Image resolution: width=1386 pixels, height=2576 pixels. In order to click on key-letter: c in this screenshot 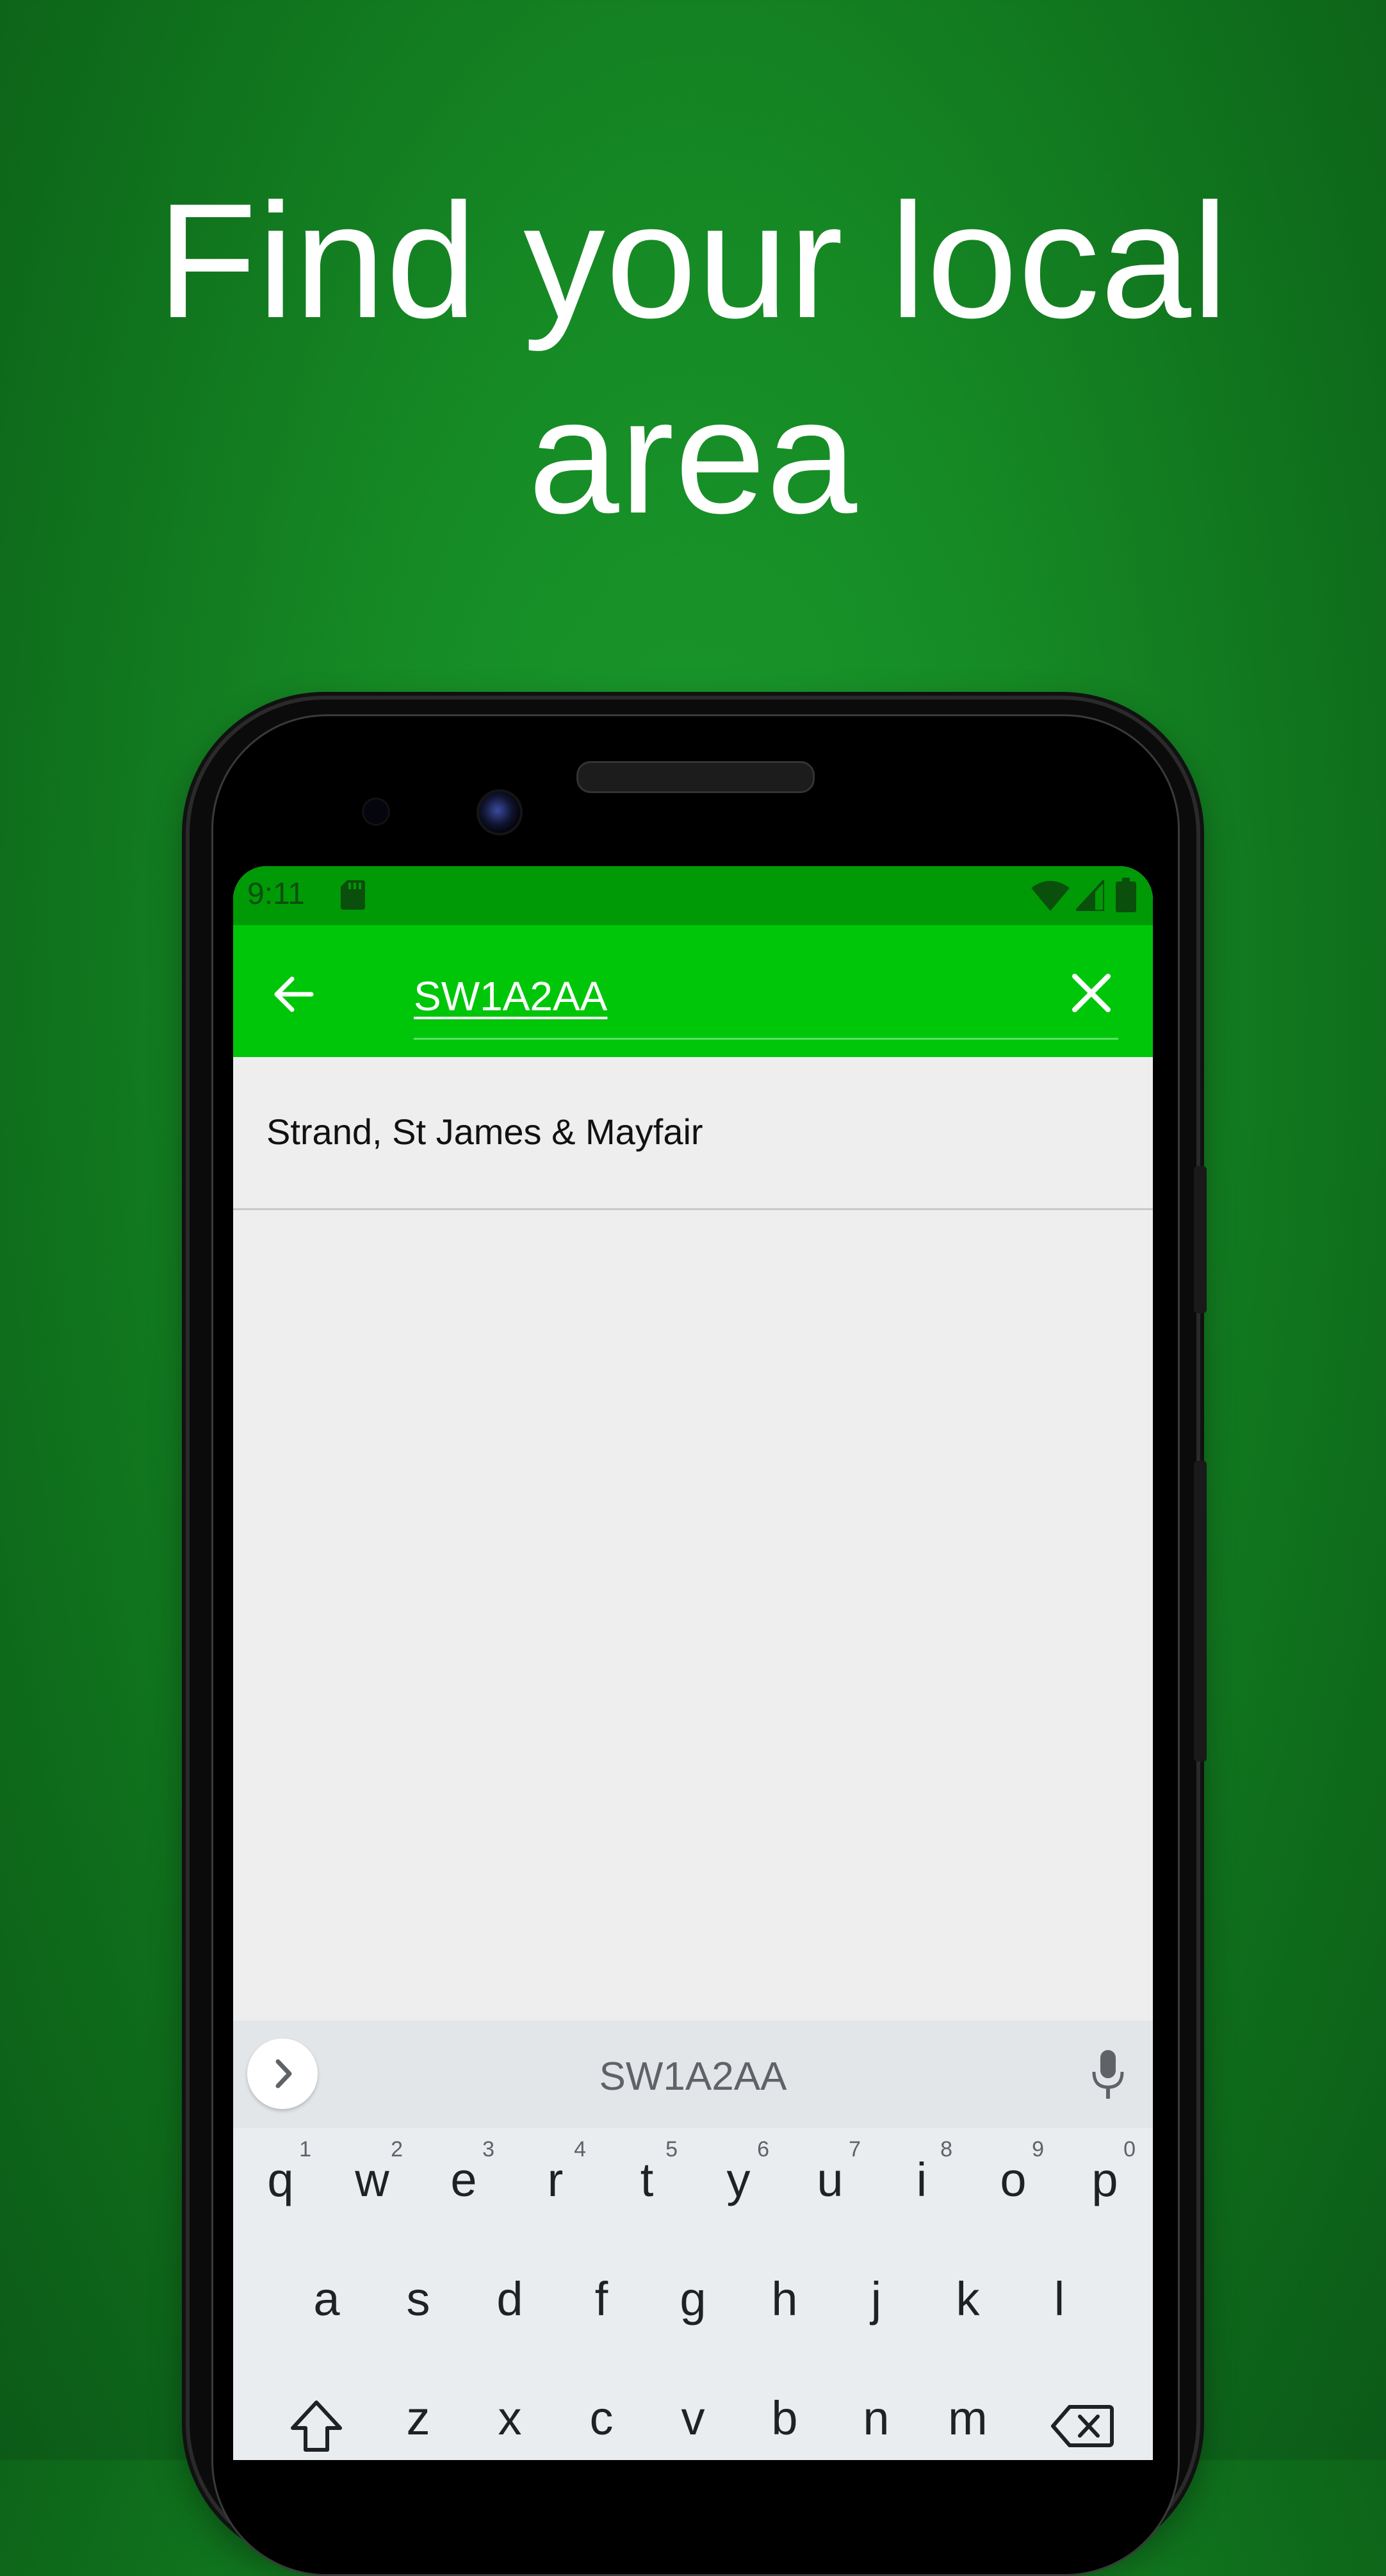, I will do `click(601, 2418)`.